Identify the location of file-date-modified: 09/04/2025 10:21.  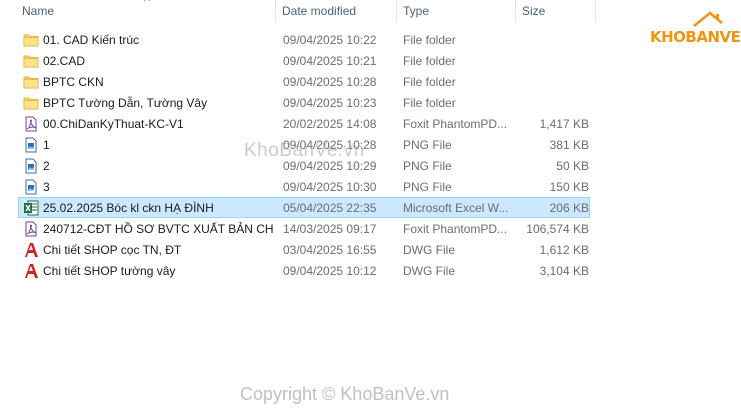
(330, 61).